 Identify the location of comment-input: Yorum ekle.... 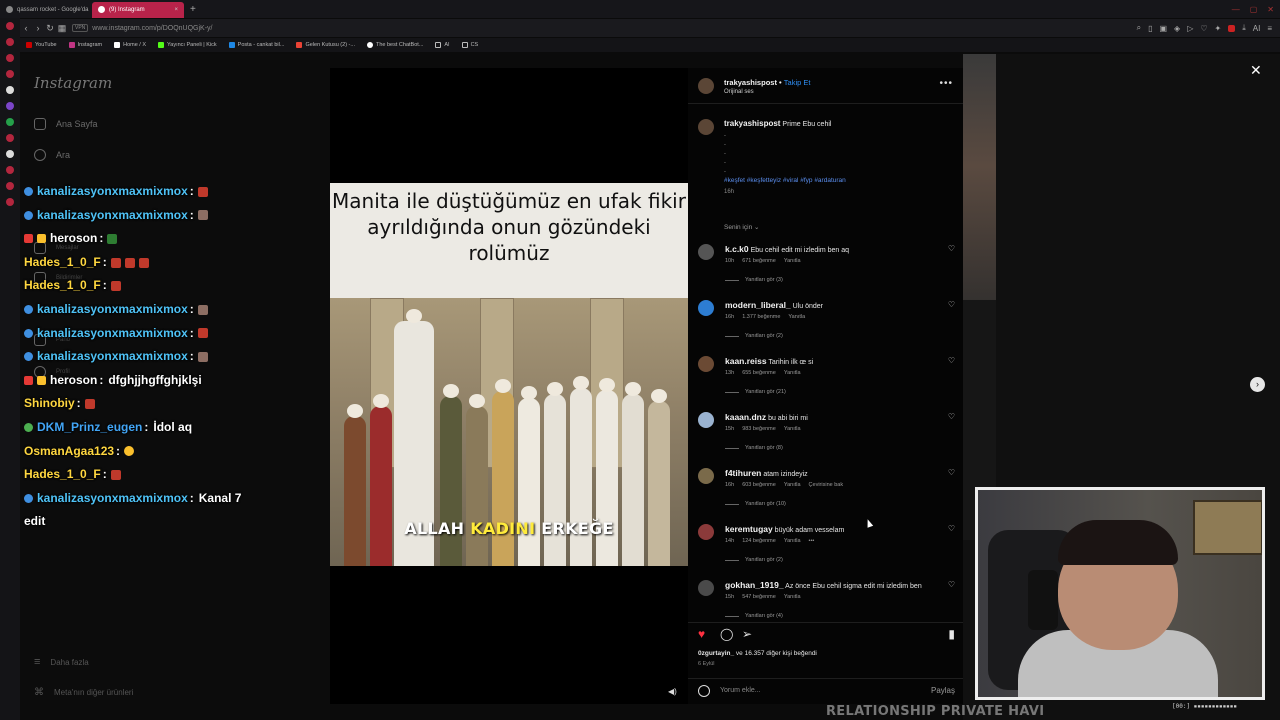
(740, 690).